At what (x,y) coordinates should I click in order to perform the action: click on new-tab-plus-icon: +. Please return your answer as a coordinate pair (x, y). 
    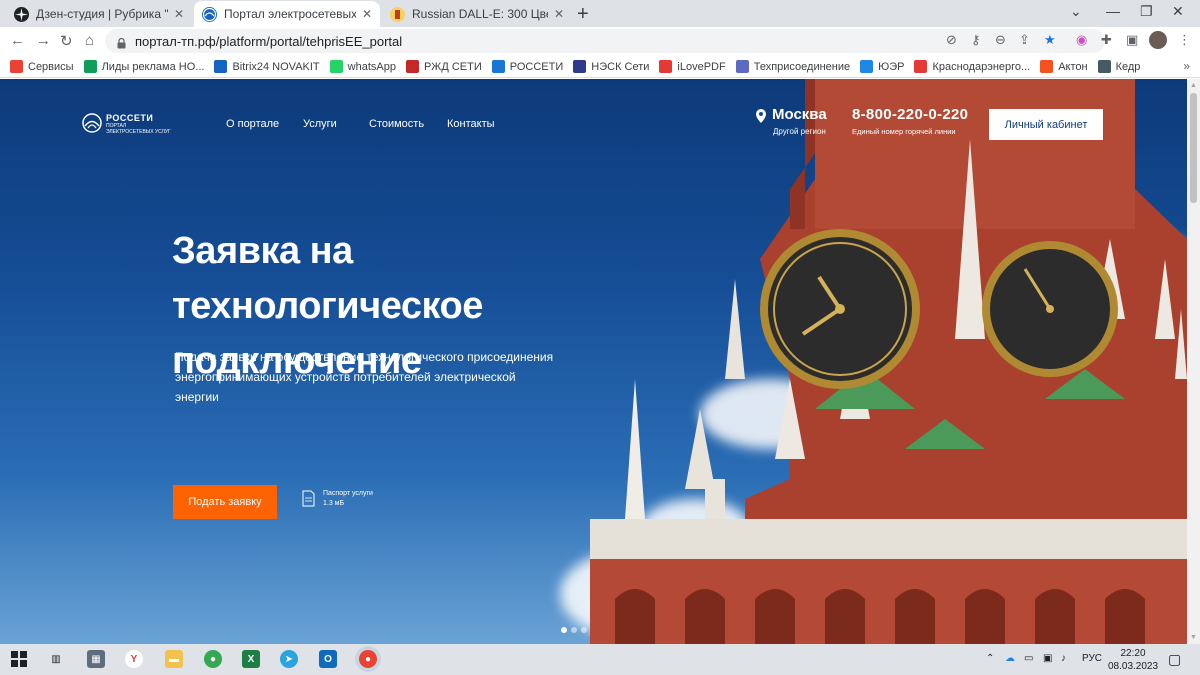
    Looking at the image, I should click on (583, 14).